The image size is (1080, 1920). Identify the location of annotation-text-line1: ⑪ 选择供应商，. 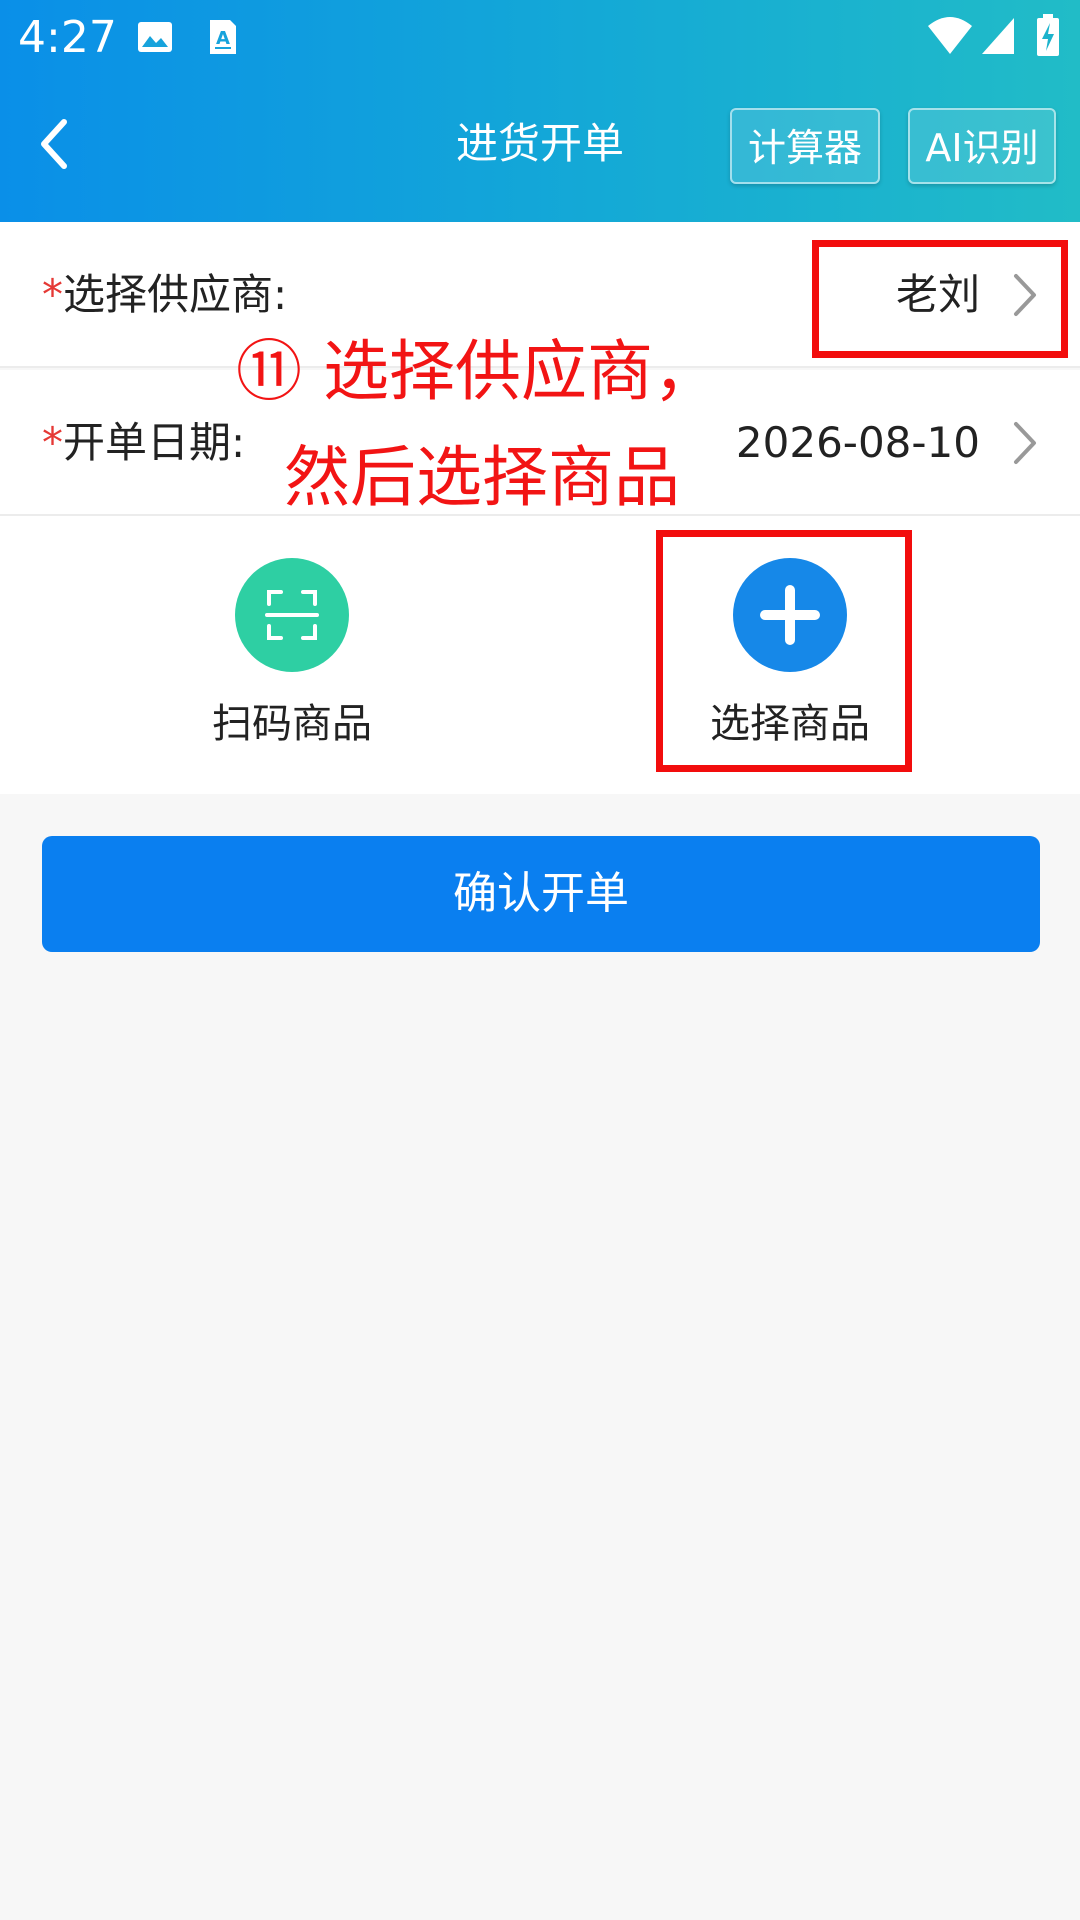
(477, 371).